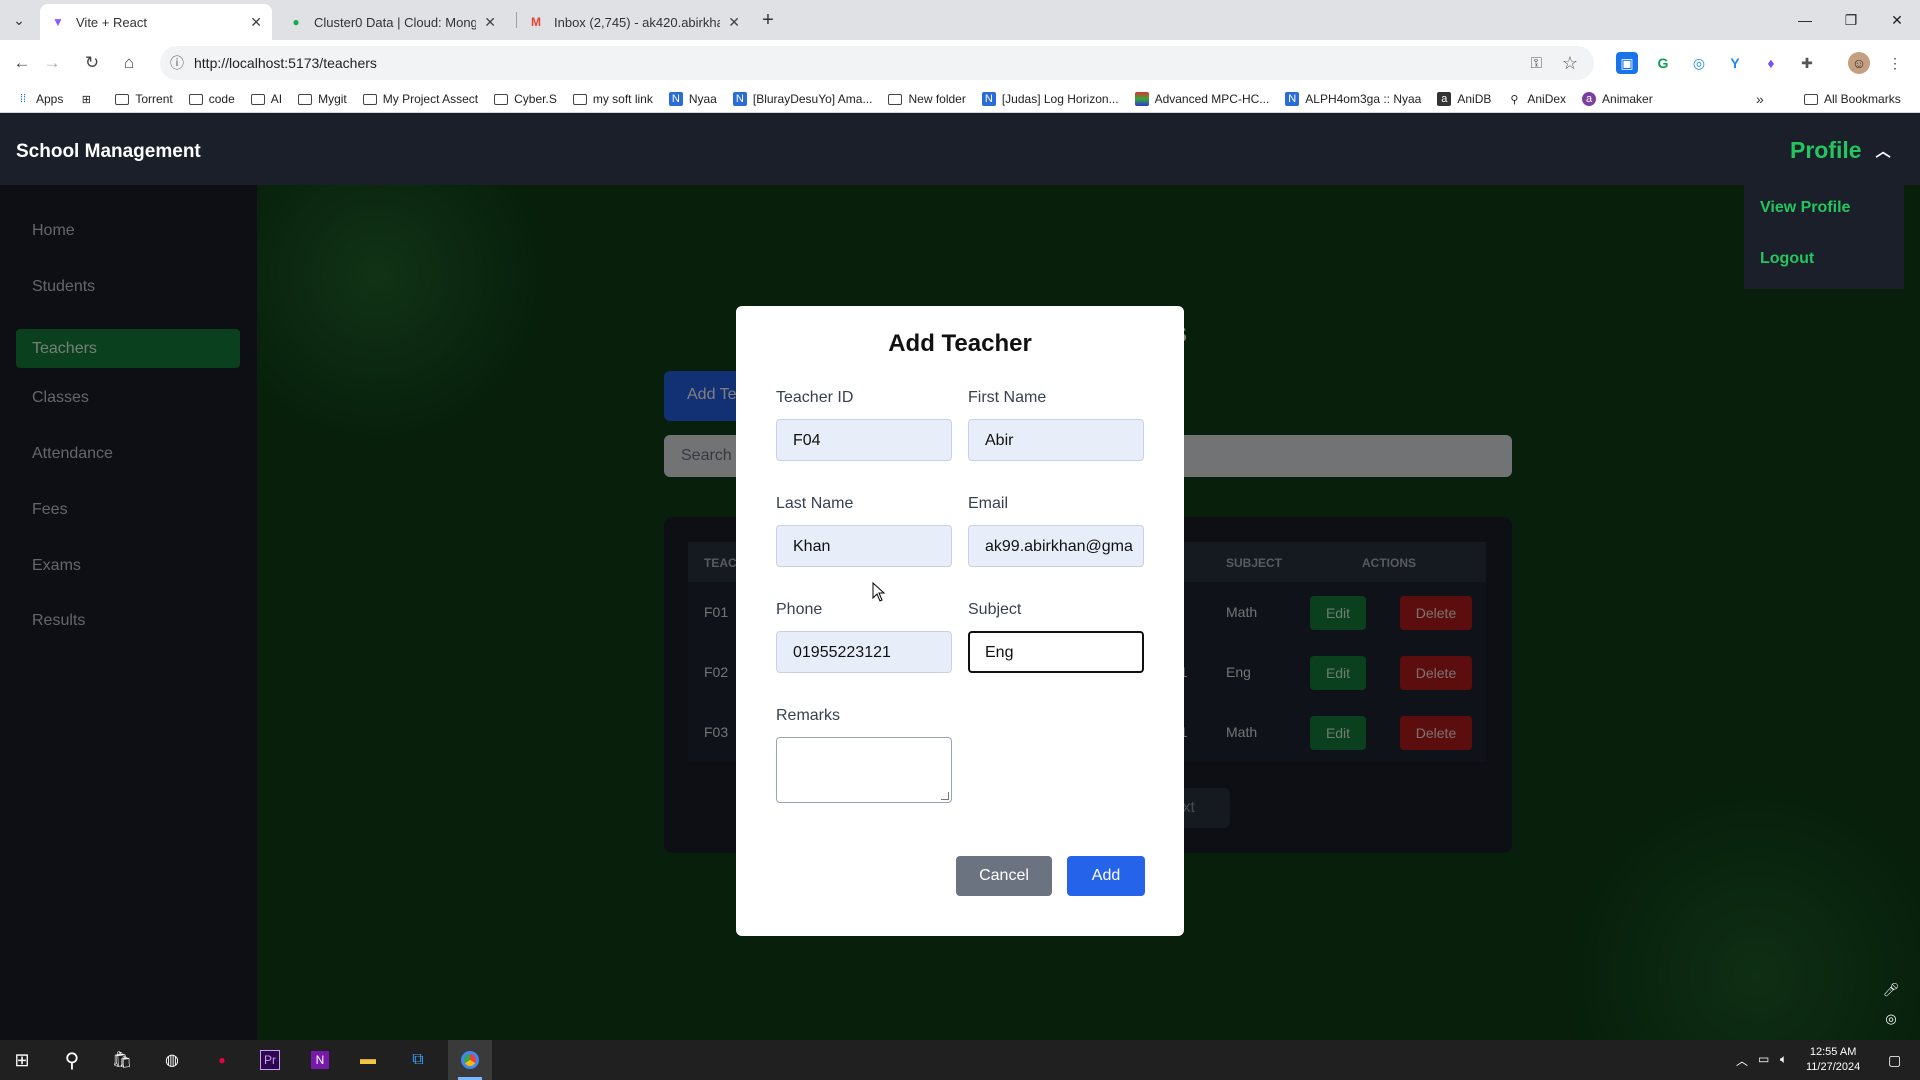 The height and width of the screenshot is (1080, 1920). What do you see at coordinates (864, 652) in the screenshot?
I see `phone-field: 01955223121` at bounding box center [864, 652].